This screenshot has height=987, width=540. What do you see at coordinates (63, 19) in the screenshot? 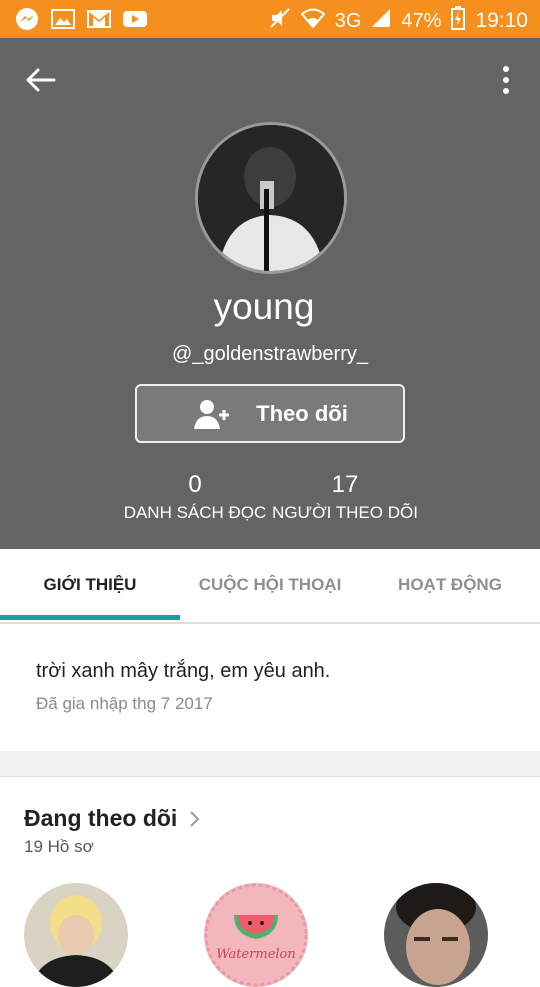
I see `gallery-icon` at bounding box center [63, 19].